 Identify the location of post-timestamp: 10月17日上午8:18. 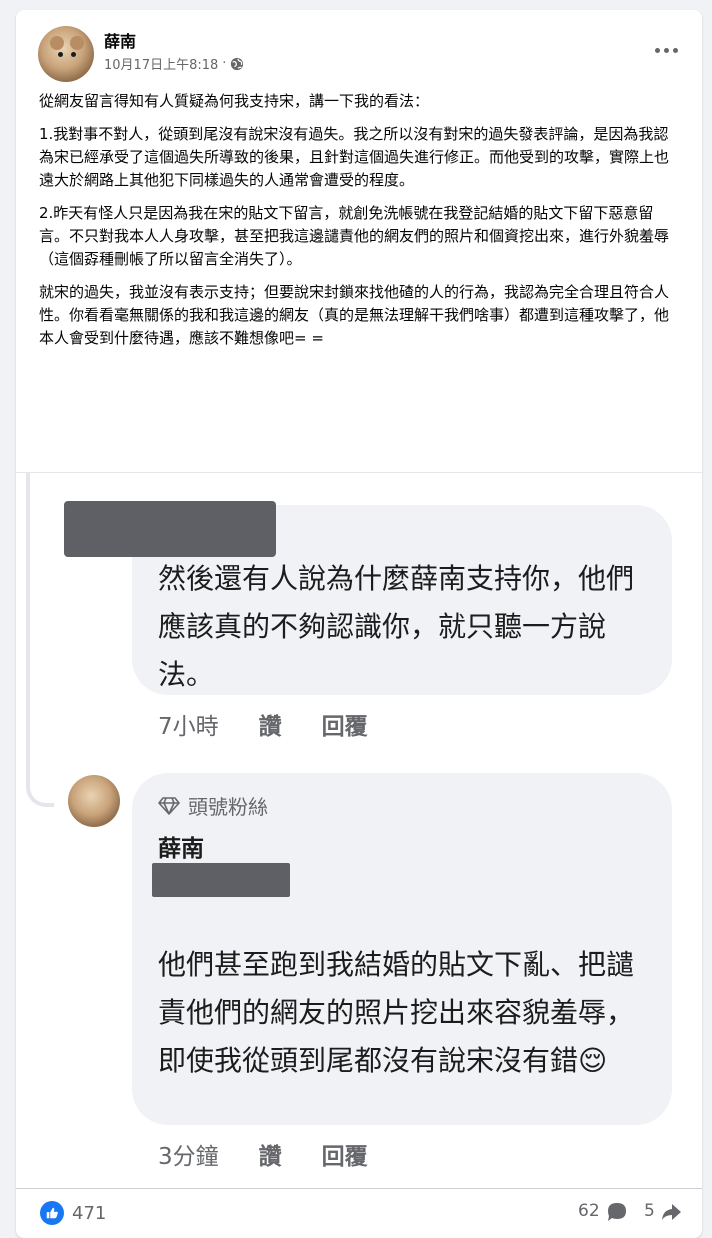
(161, 63).